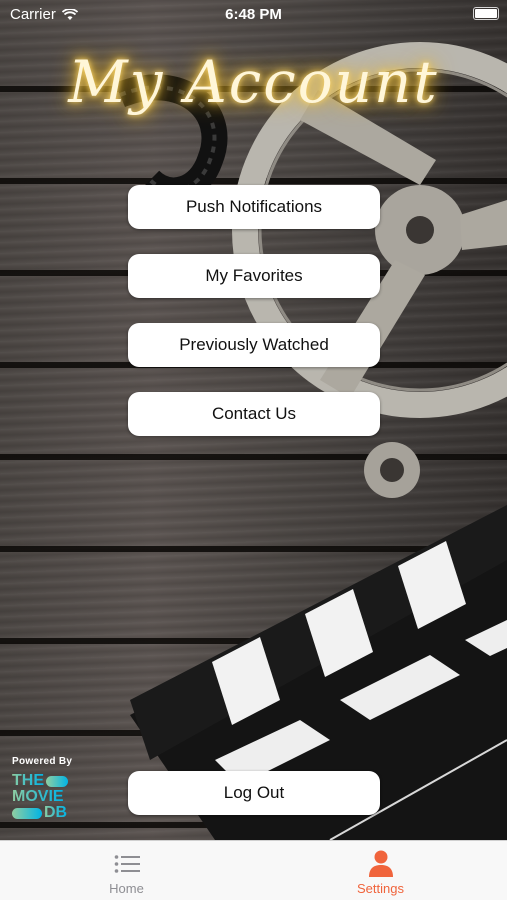 The height and width of the screenshot is (900, 507). I want to click on tmdb-logo-line2: MOVIE, so click(38, 796).